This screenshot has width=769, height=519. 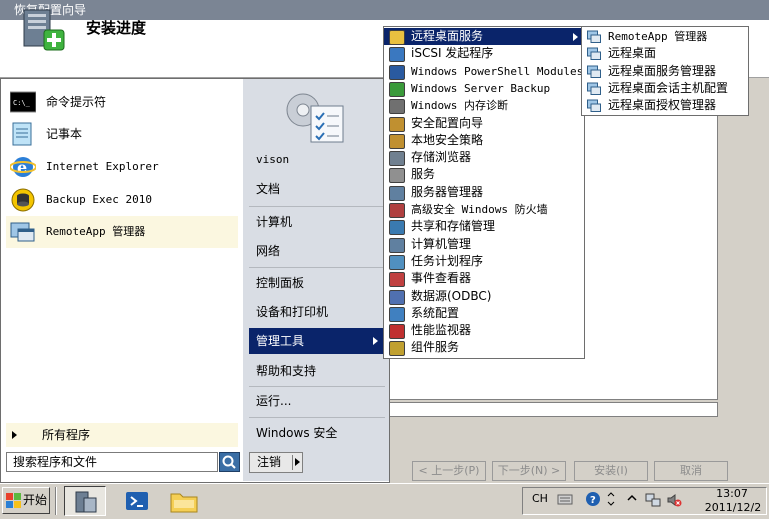 I want to click on svg-text: C:\_, so click(x=22, y=103).